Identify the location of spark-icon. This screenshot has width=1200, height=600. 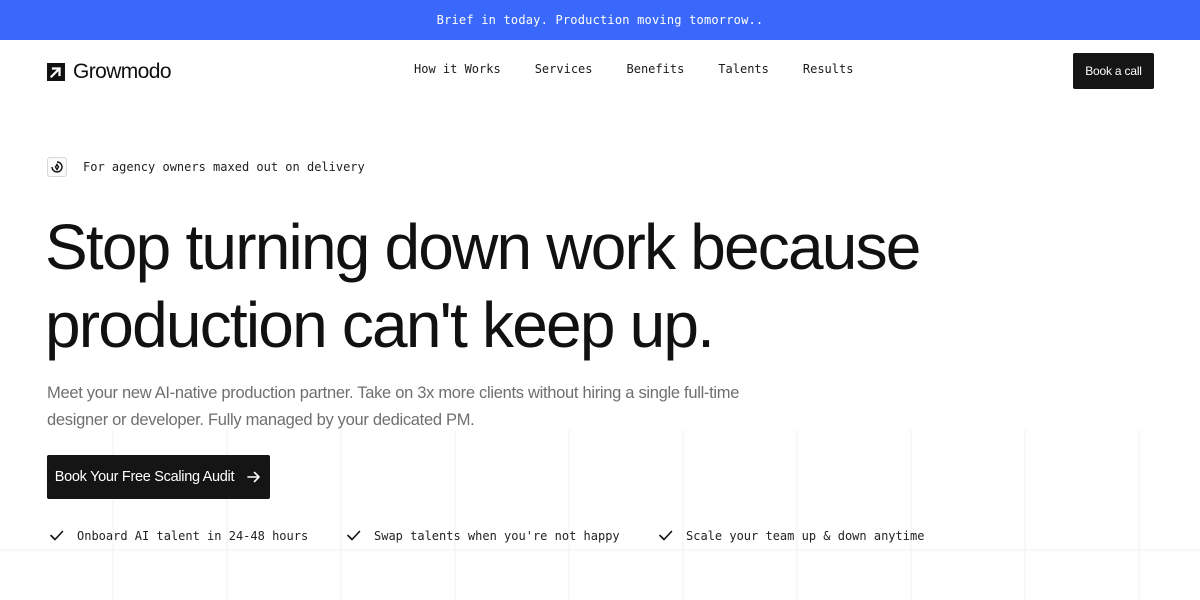
(57, 167).